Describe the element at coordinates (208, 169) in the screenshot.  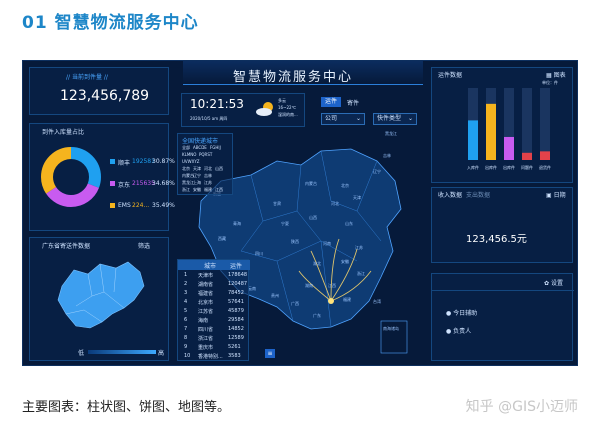
I see `city-filter-option: 河北` at that location.